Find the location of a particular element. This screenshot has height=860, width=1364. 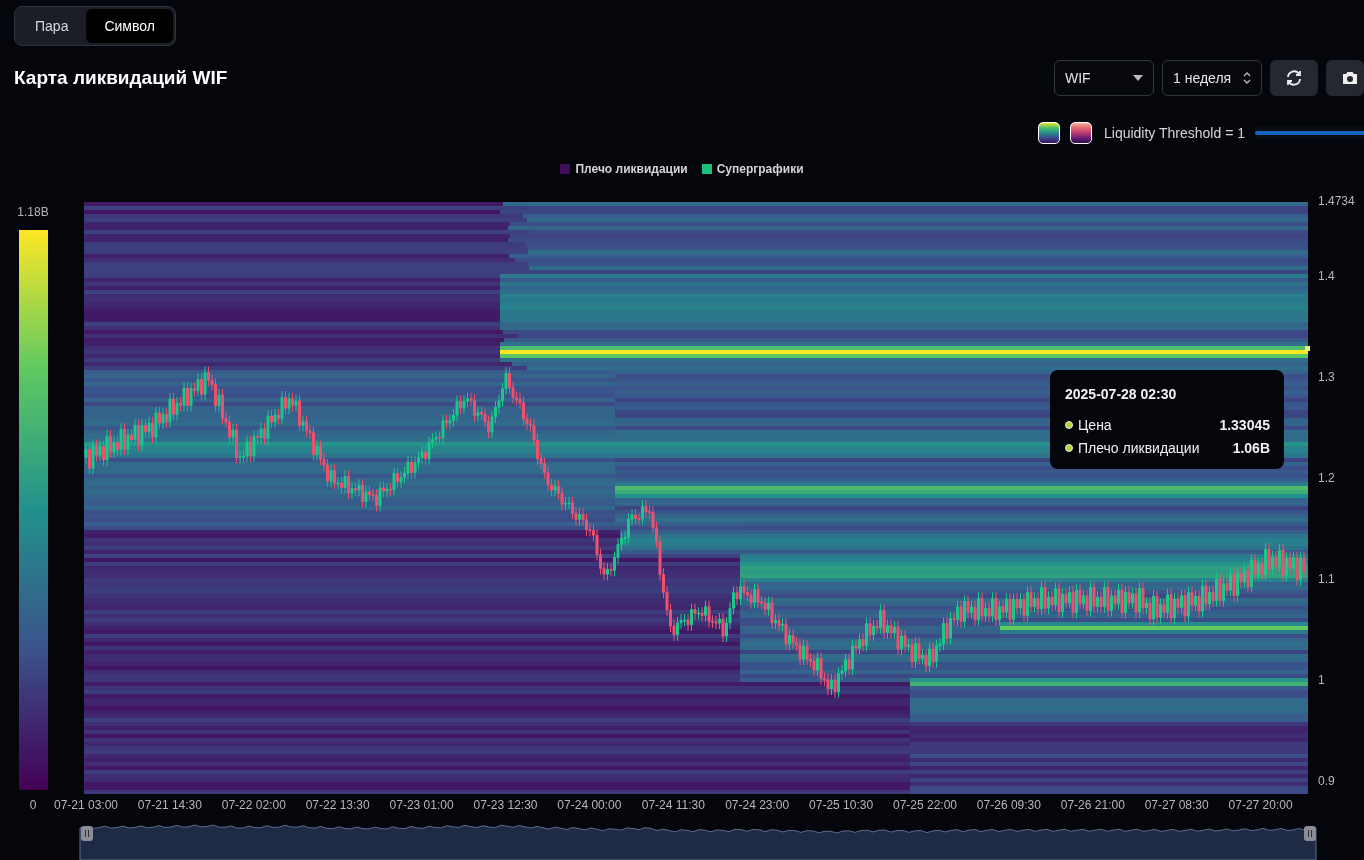

threshold-label: Liquidity Threshold = 1 is located at coordinates (1174, 133).